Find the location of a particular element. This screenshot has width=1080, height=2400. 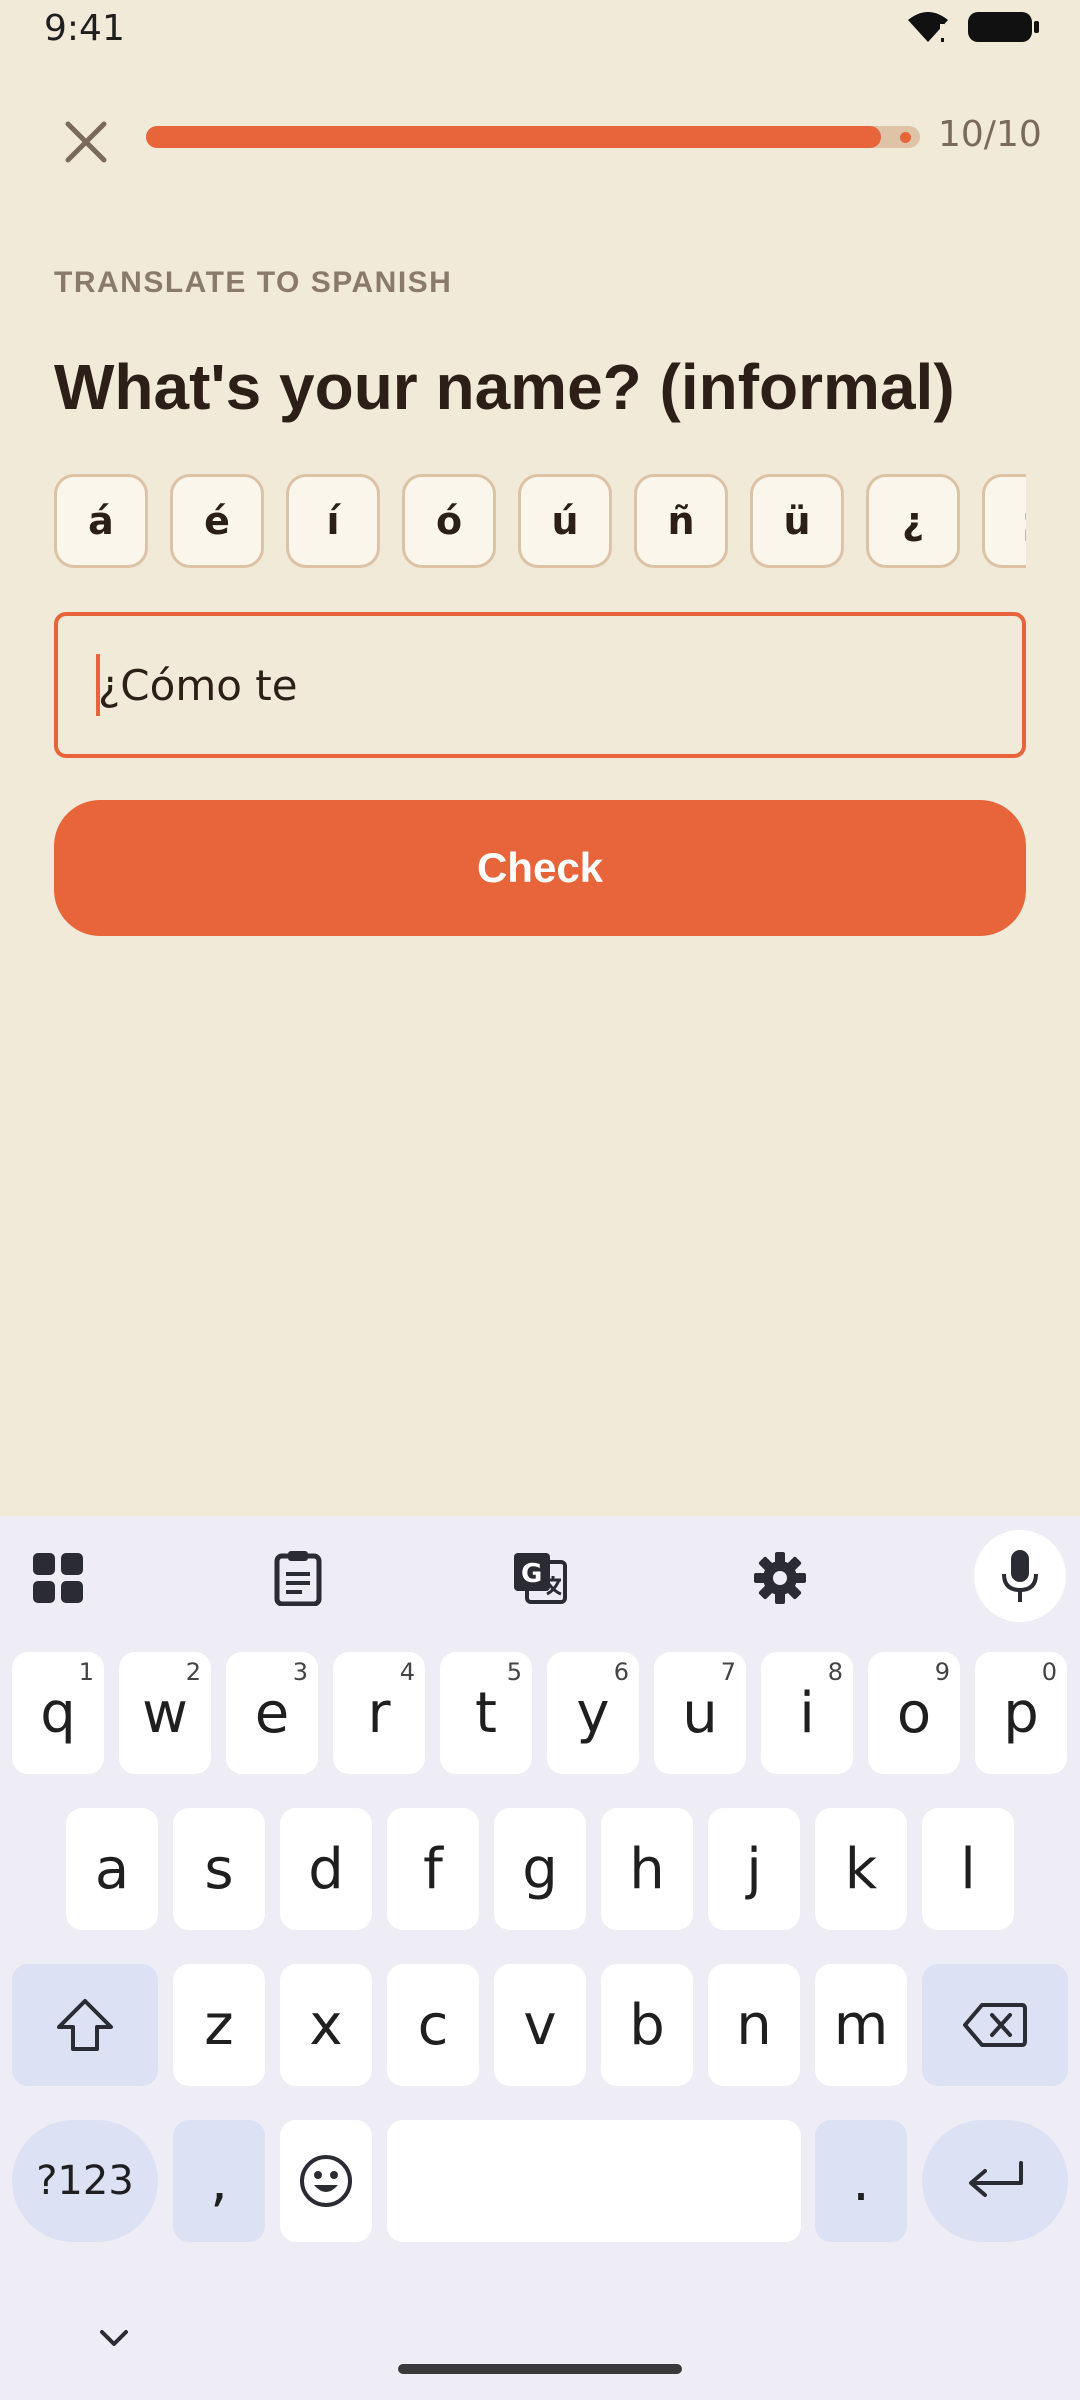

keyboard-toolbar: G is located at coordinates (540, 1576).